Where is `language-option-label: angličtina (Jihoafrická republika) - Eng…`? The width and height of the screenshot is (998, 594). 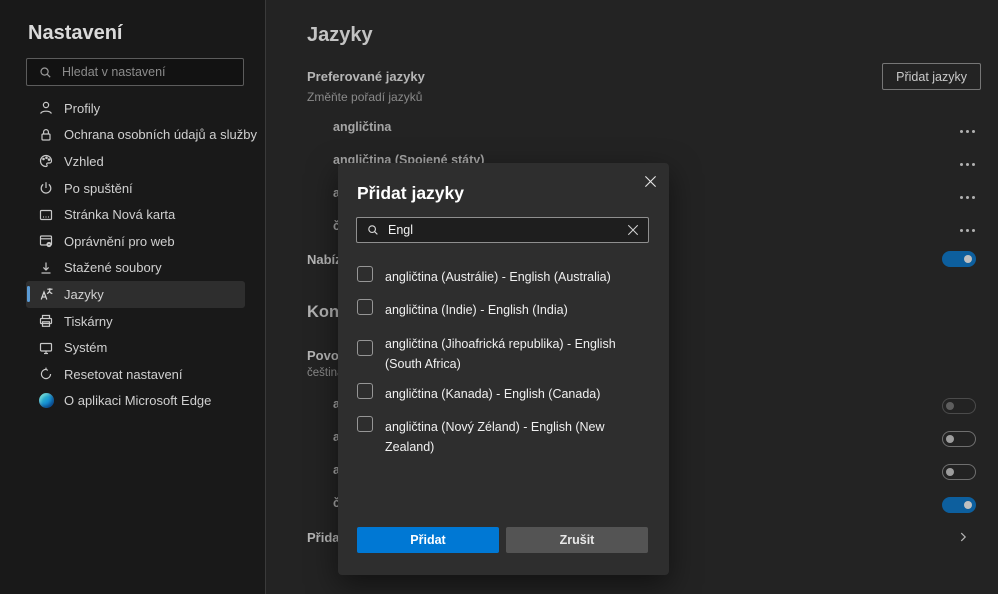 language-option-label: angličtina (Jihoafrická republika) - Eng… is located at coordinates (500, 354).